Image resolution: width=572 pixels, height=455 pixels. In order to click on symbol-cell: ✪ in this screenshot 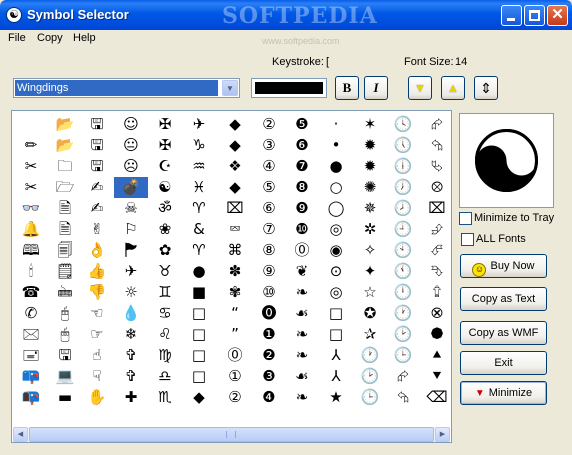, I will do `click(370, 313)`.